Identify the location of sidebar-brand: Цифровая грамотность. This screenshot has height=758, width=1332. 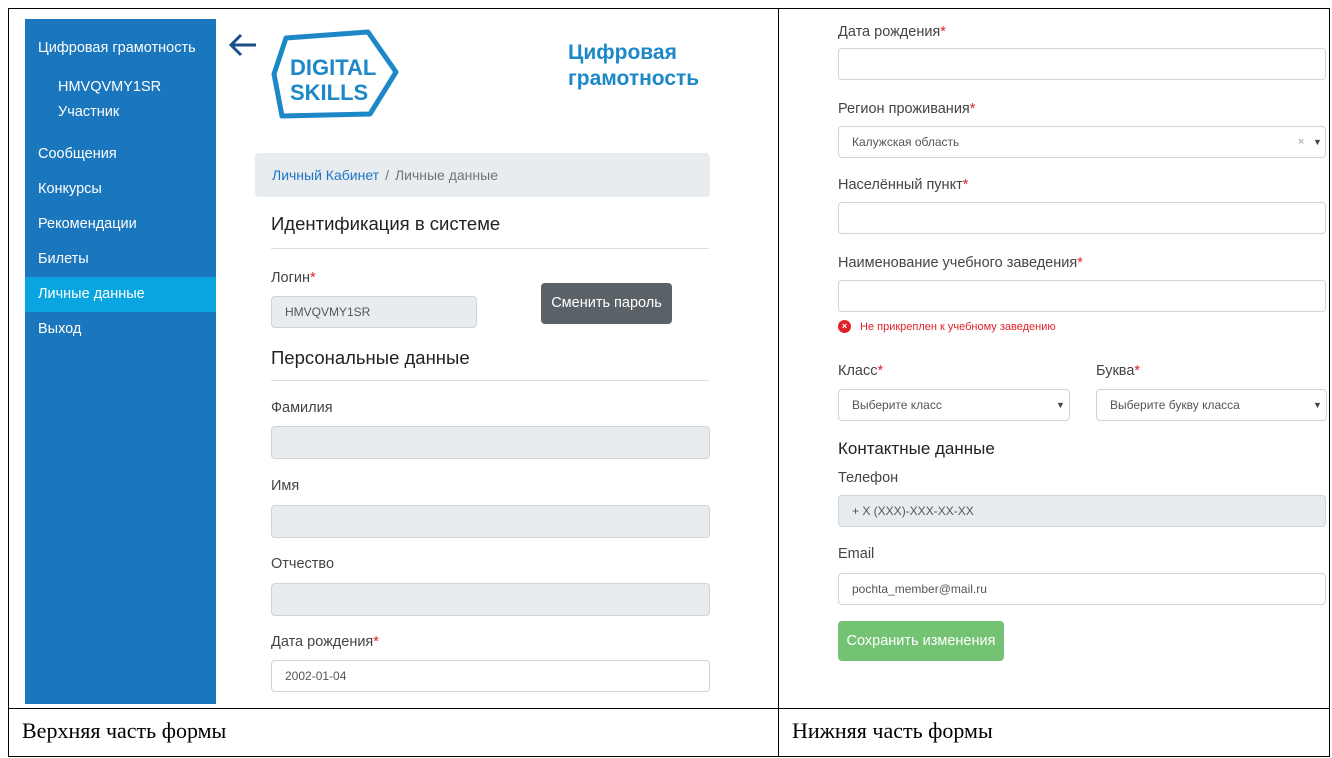
(117, 48).